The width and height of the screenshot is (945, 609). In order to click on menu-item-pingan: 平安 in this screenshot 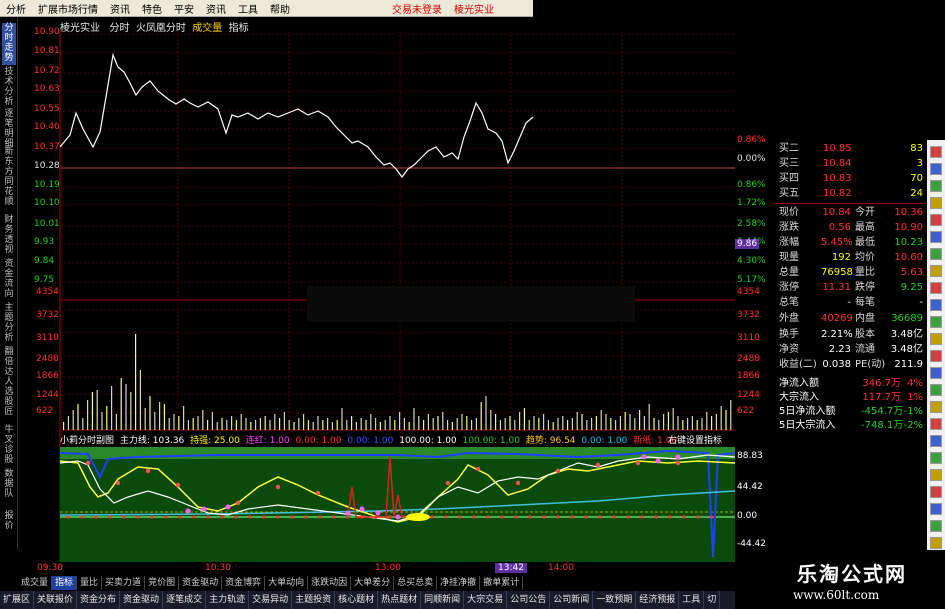, I will do `click(184, 8)`.